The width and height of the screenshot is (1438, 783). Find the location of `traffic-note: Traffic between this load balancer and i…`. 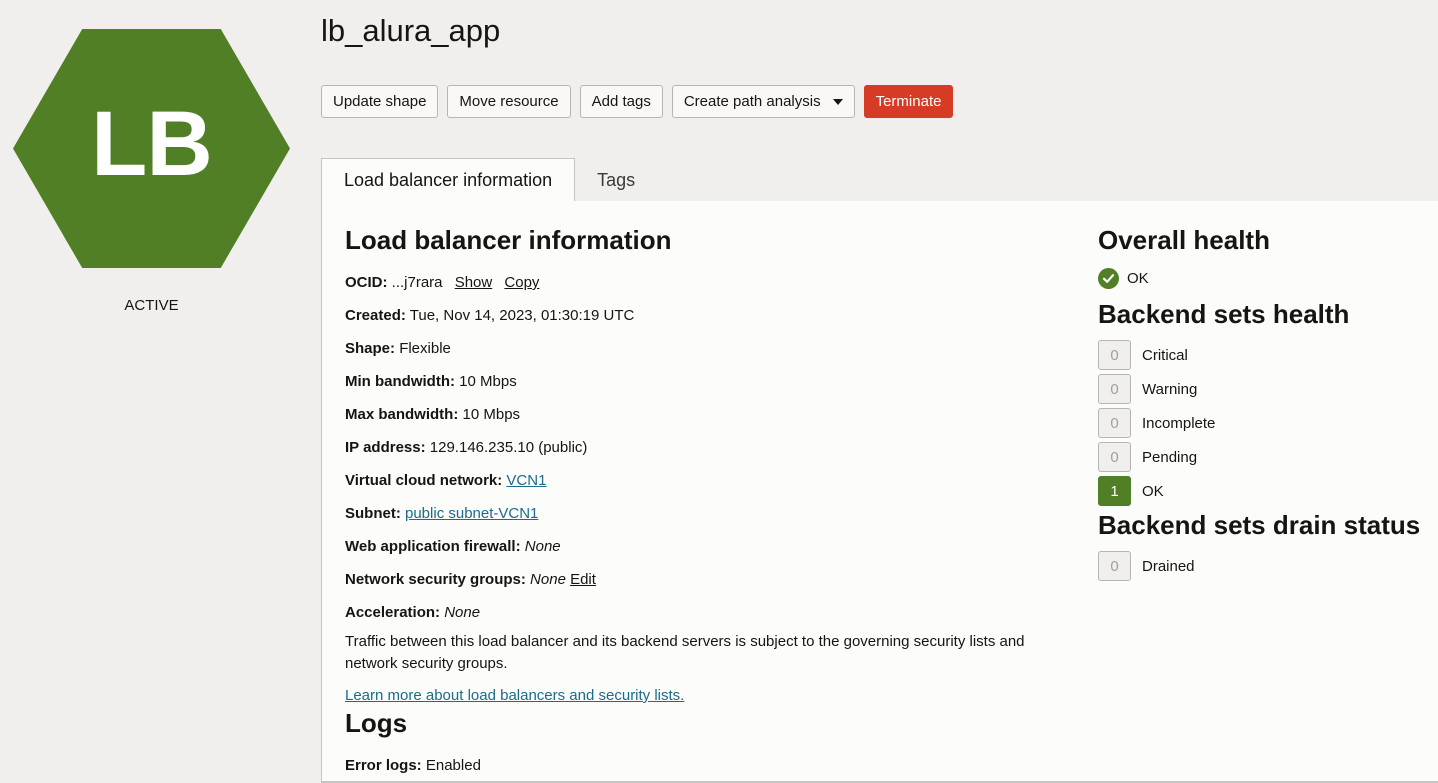

traffic-note: Traffic between this load balancer and i… is located at coordinates (685, 652).